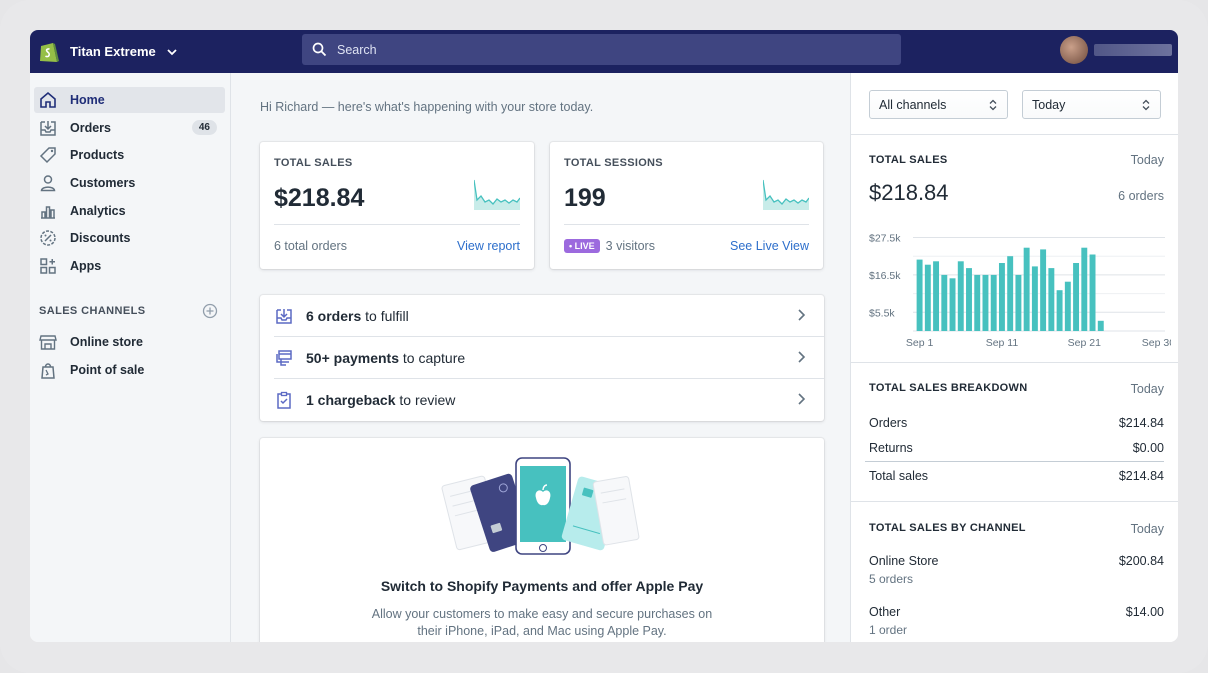 The width and height of the screenshot is (1208, 673). I want to click on store-name: Titan Extreme, so click(113, 51).